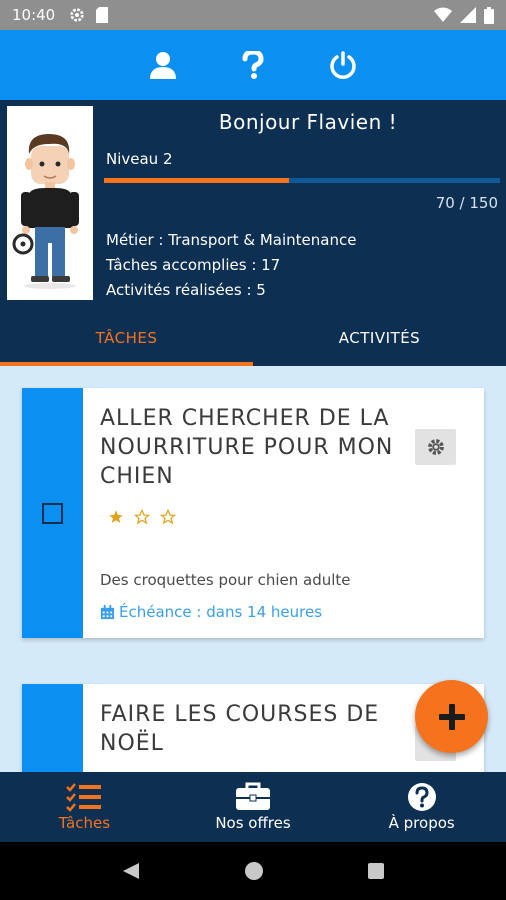 The image size is (506, 900). What do you see at coordinates (468, 15) in the screenshot?
I see `signal-icon` at bounding box center [468, 15].